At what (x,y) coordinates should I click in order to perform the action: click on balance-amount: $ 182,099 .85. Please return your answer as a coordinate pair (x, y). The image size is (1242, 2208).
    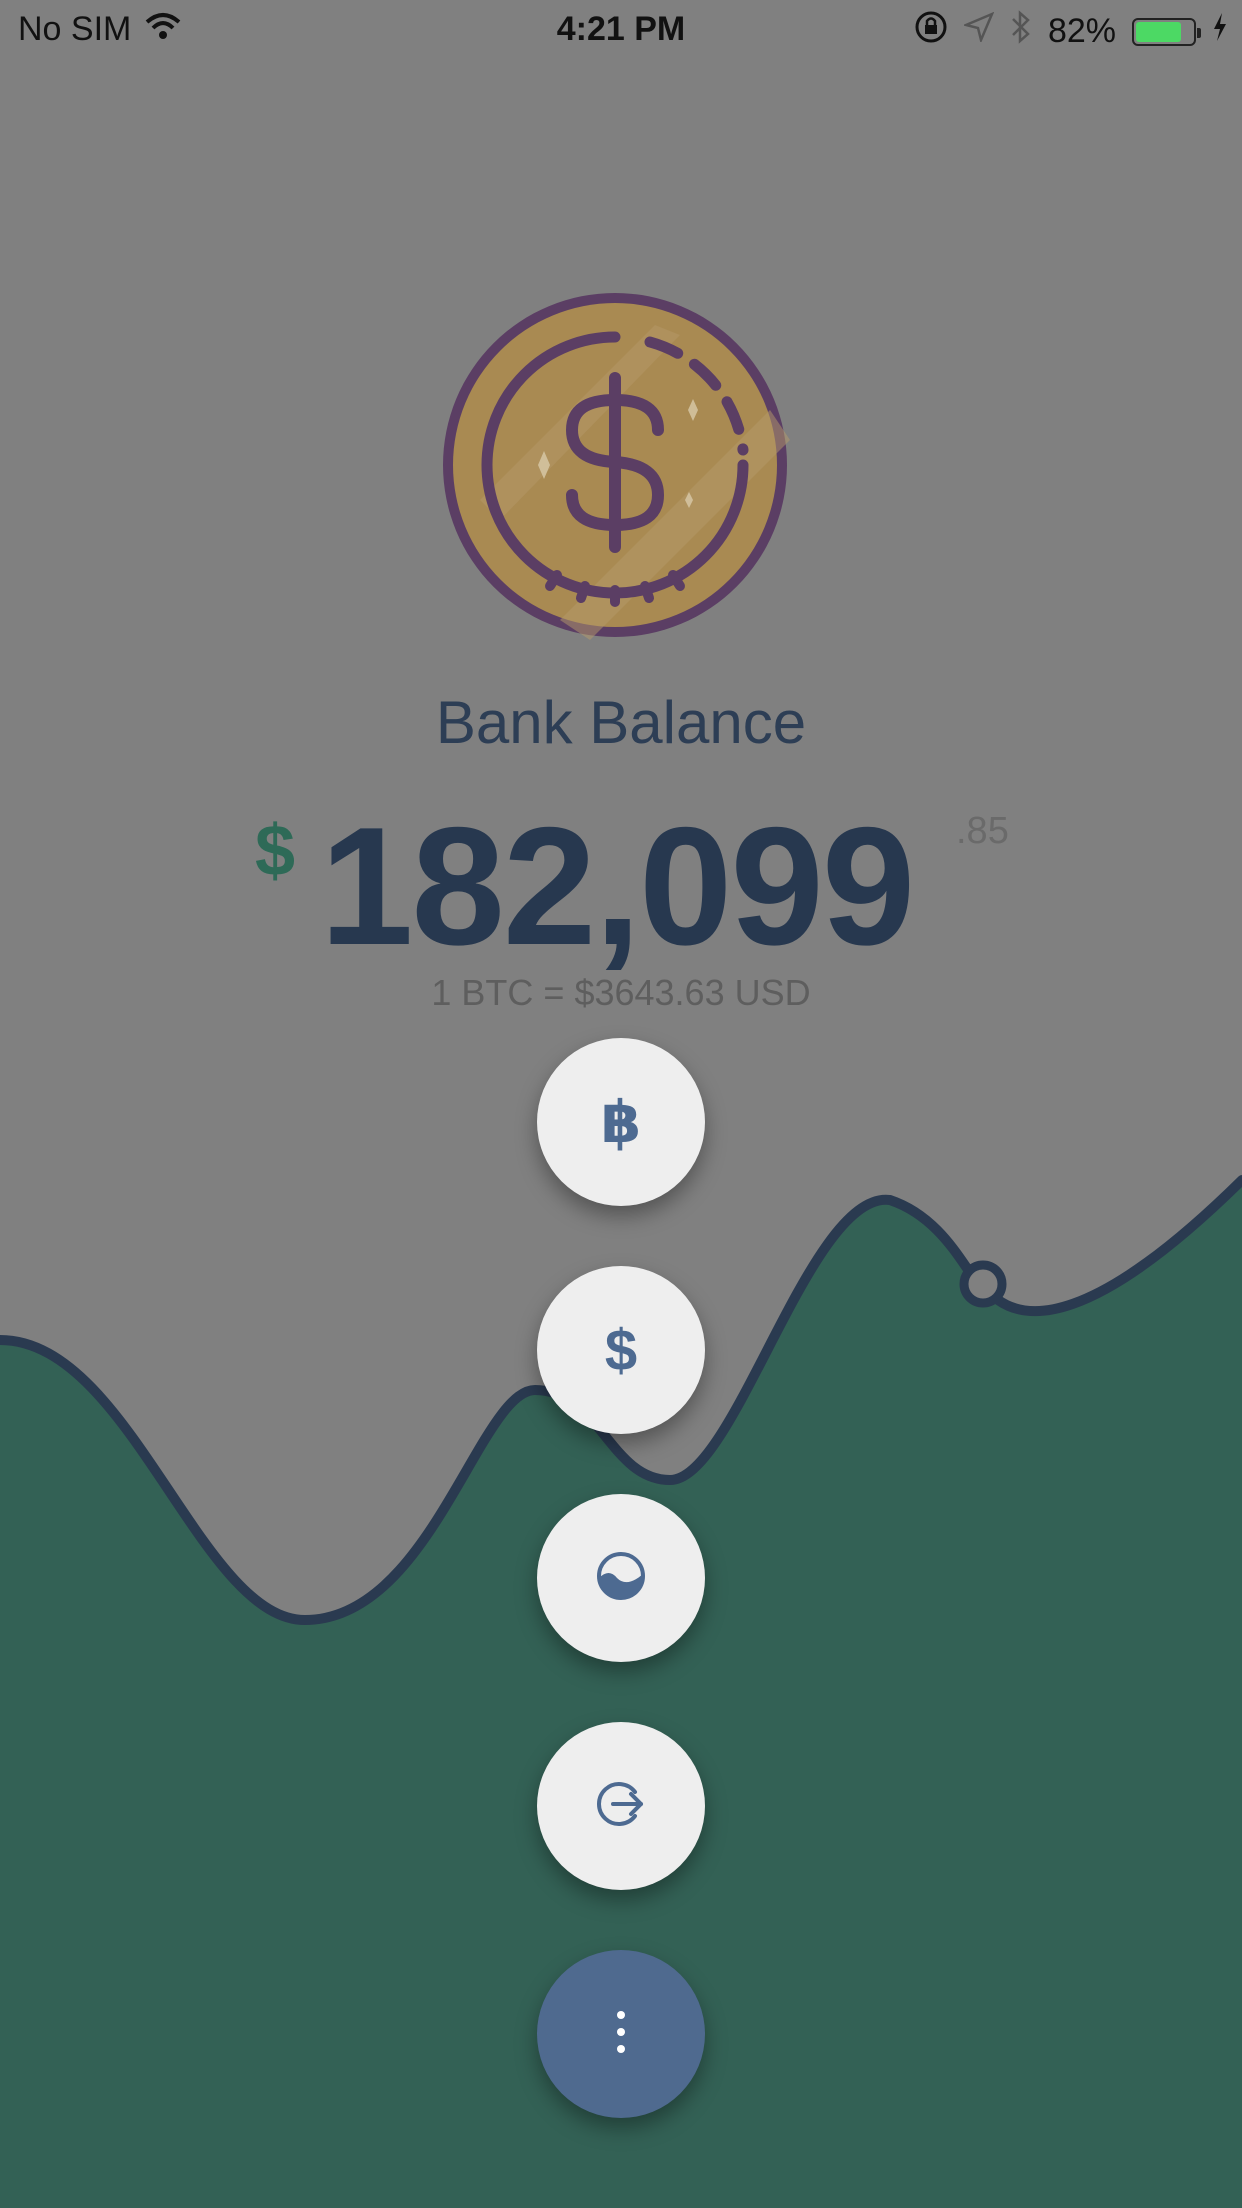
    Looking at the image, I should click on (621, 885).